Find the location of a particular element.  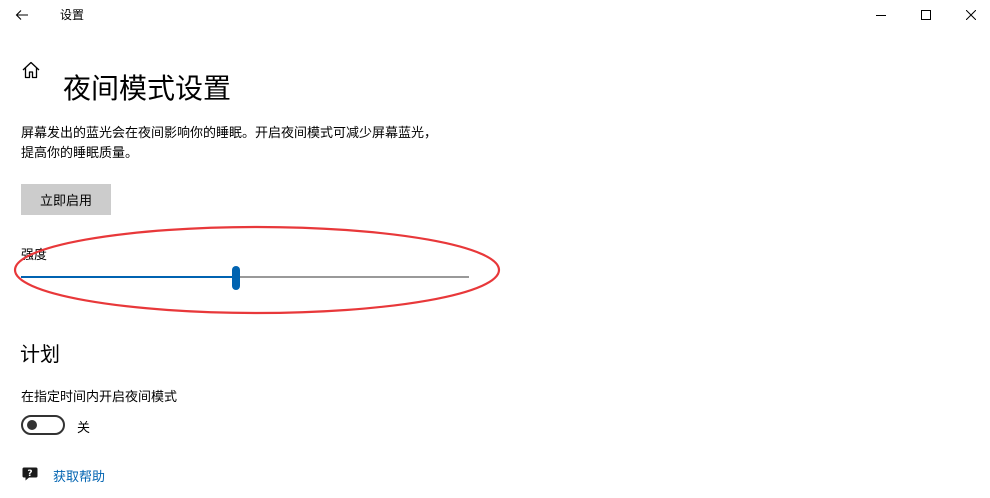

toggle-state-label: 关 is located at coordinates (84, 428).